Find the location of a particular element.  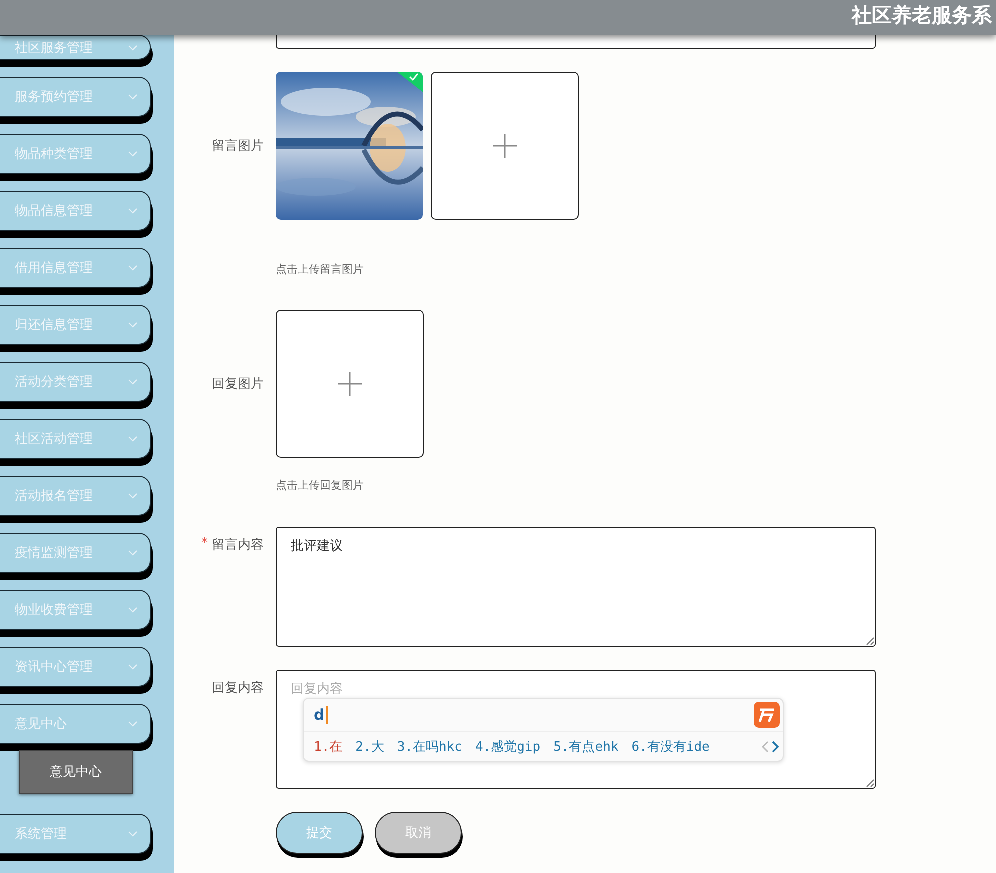

ime-input: d is located at coordinates (321, 715).